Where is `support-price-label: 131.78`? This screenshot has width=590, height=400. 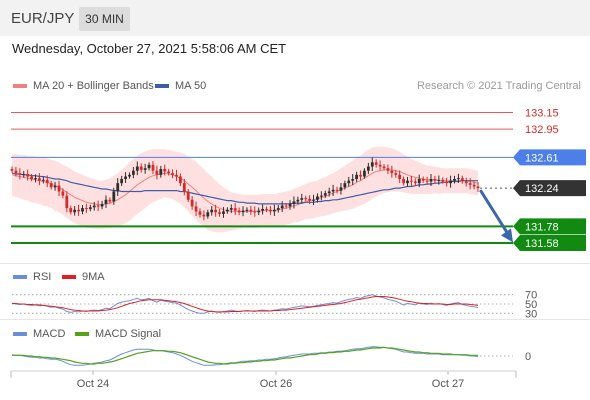
support-price-label: 131.78 is located at coordinates (542, 227).